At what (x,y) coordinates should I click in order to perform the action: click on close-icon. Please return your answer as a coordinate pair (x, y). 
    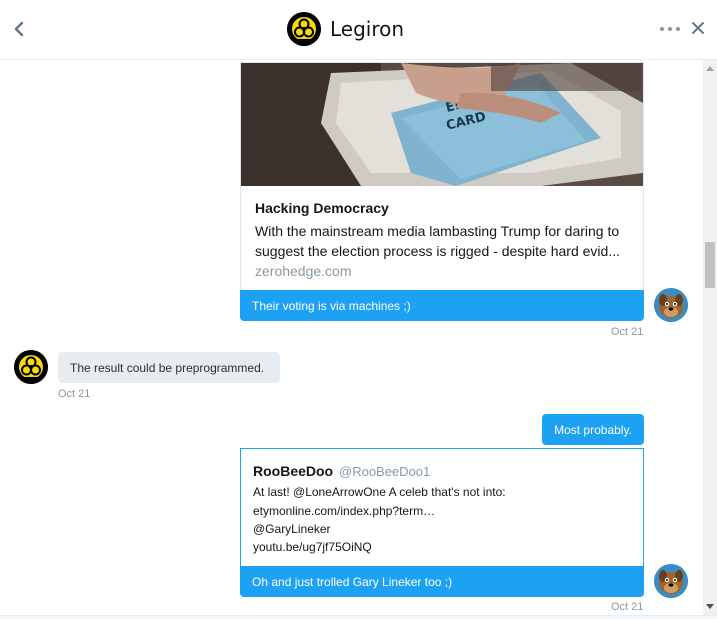
    Looking at the image, I should click on (698, 28).